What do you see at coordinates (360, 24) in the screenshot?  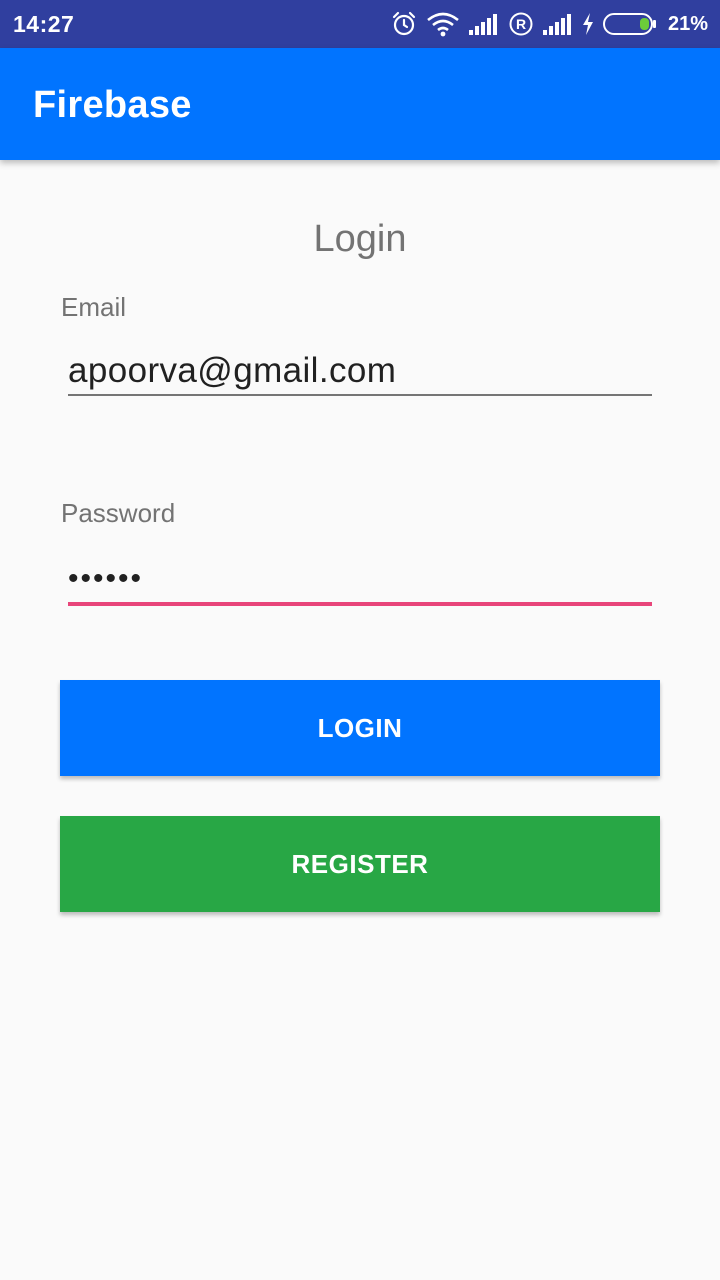 I see `status-bar: 14:27 R 21%` at bounding box center [360, 24].